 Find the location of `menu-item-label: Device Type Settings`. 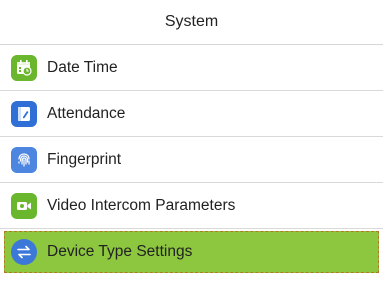

menu-item-label: Device Type Settings is located at coordinates (120, 251).